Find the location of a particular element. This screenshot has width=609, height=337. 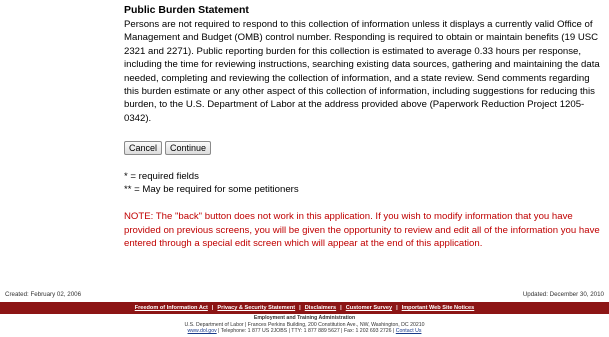

web-site-notices-link: Important Web Site Notices is located at coordinates (438, 308).